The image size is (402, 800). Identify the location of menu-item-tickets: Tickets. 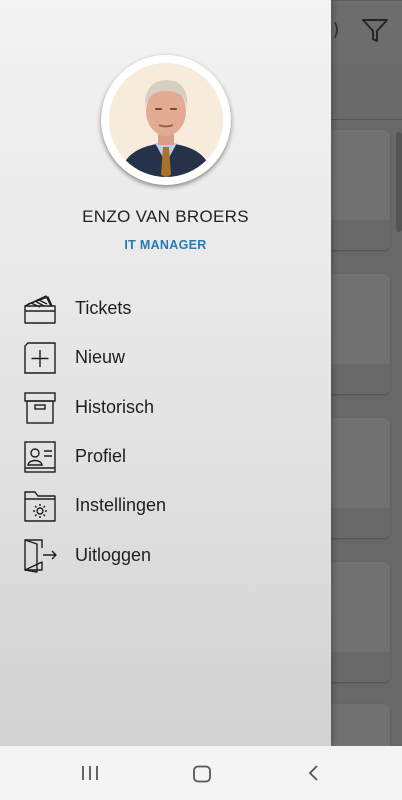
(165, 308).